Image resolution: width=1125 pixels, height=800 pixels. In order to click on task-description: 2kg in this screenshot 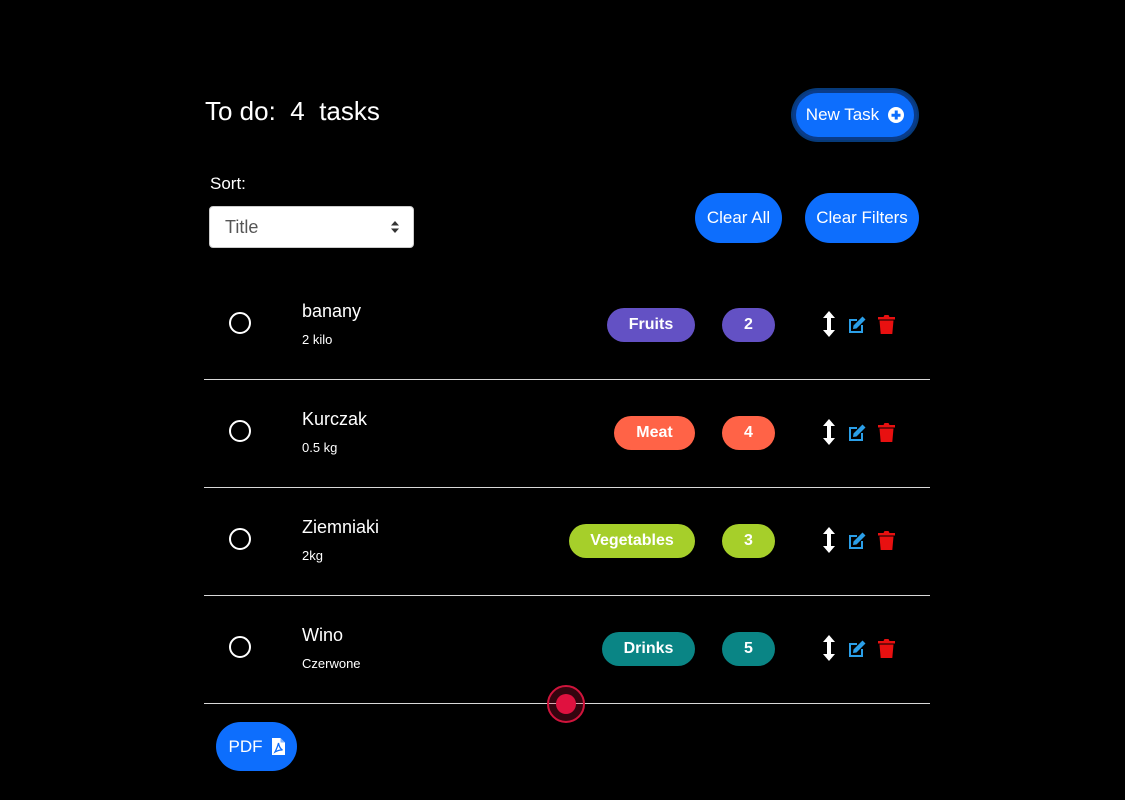, I will do `click(312, 555)`.